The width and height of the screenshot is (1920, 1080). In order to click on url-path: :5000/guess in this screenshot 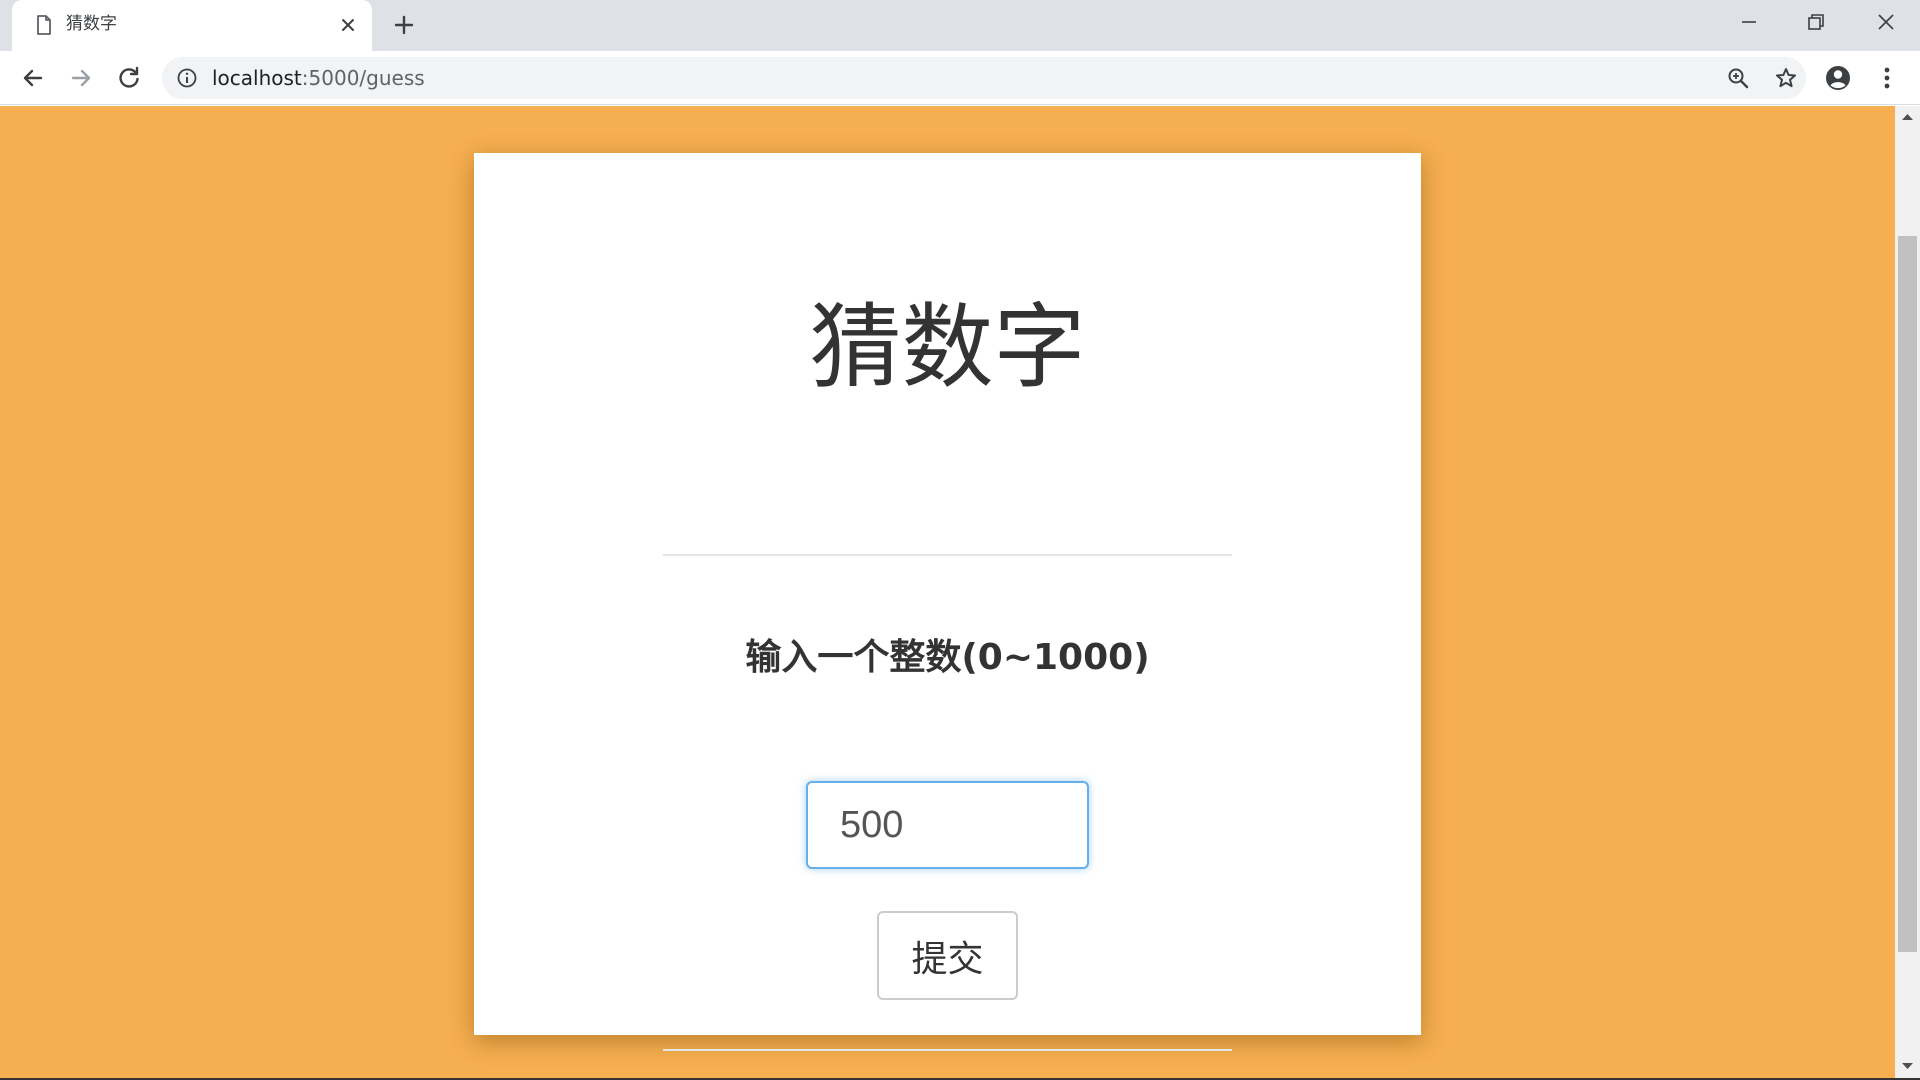, I will do `click(363, 78)`.